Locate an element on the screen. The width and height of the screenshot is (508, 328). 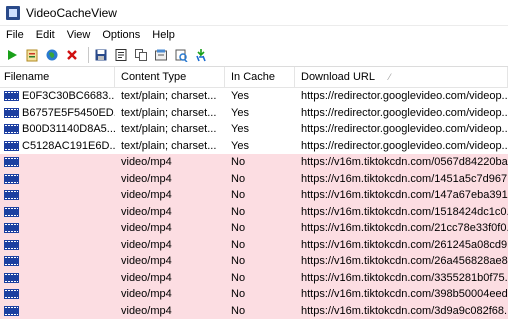
globe-icon is located at coordinates (52, 55).